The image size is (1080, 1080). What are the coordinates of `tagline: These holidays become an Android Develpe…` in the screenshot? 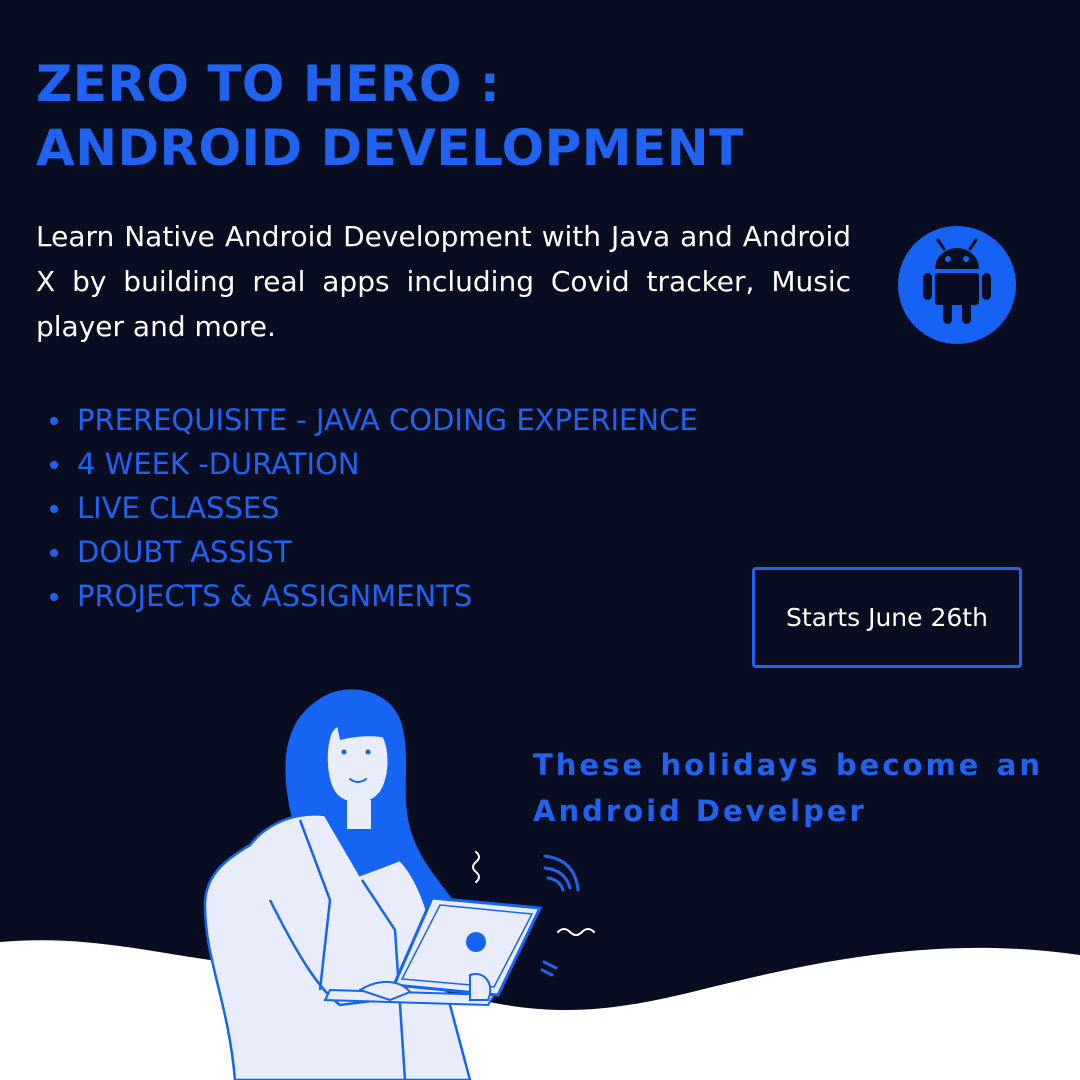 It's located at (788, 788).